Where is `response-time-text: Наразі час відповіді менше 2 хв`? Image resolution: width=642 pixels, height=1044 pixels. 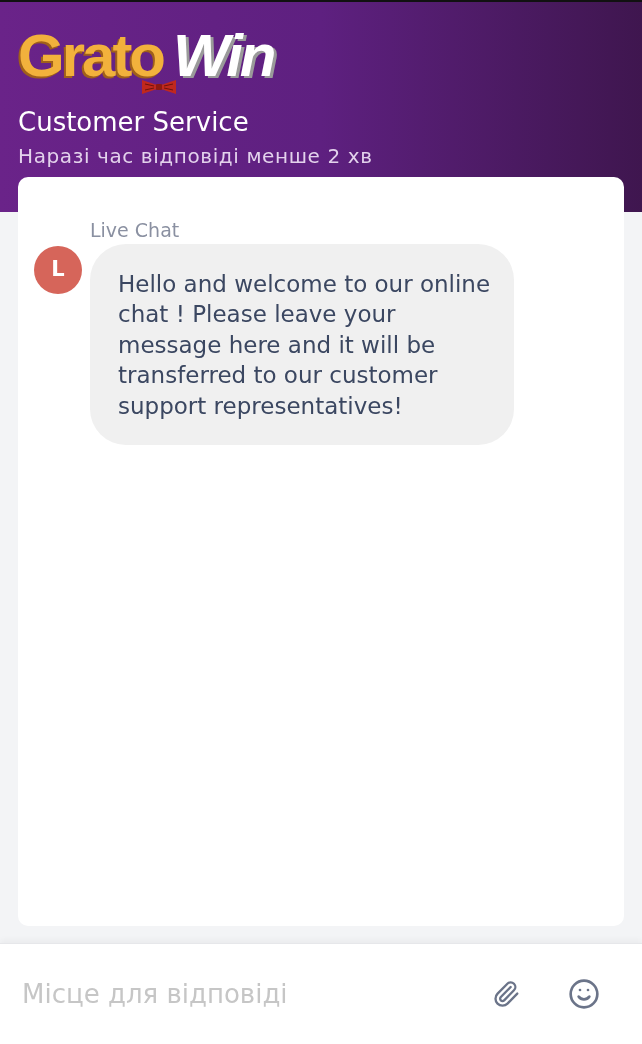 response-time-text: Наразі час відповіді менше 2 хв is located at coordinates (196, 156).